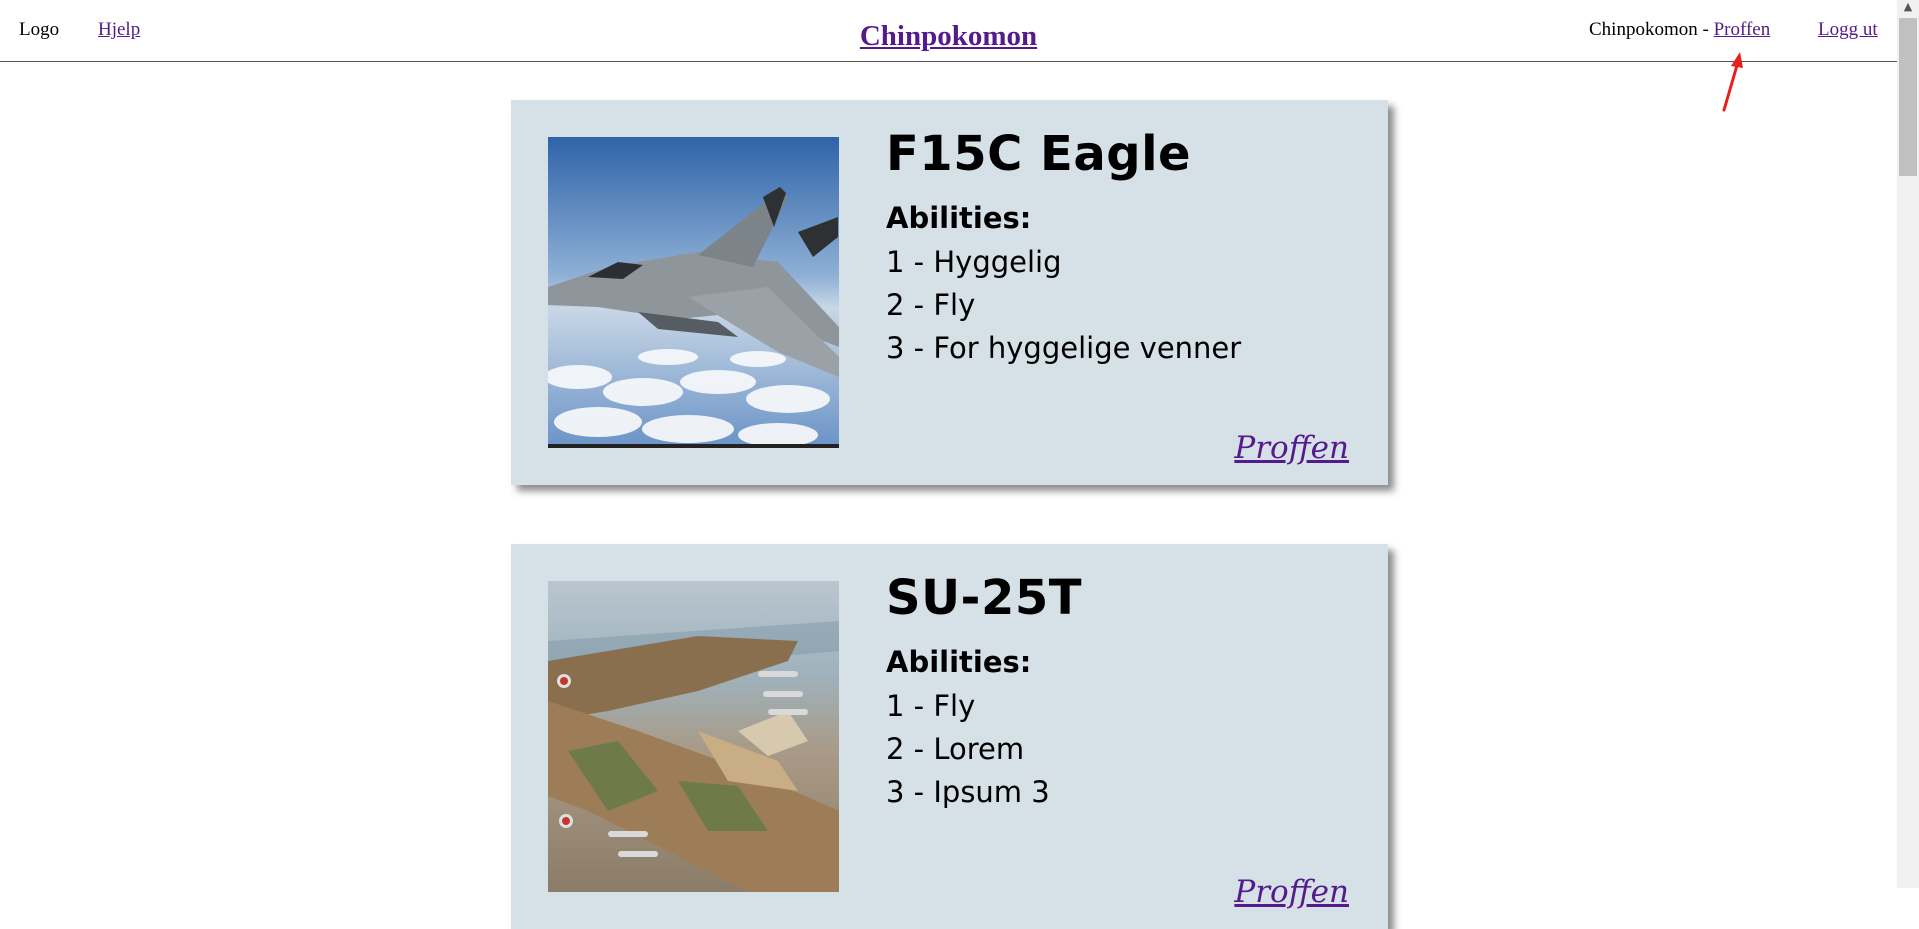  I want to click on ability-item: 3 - Ipsum 3, so click(968, 792).